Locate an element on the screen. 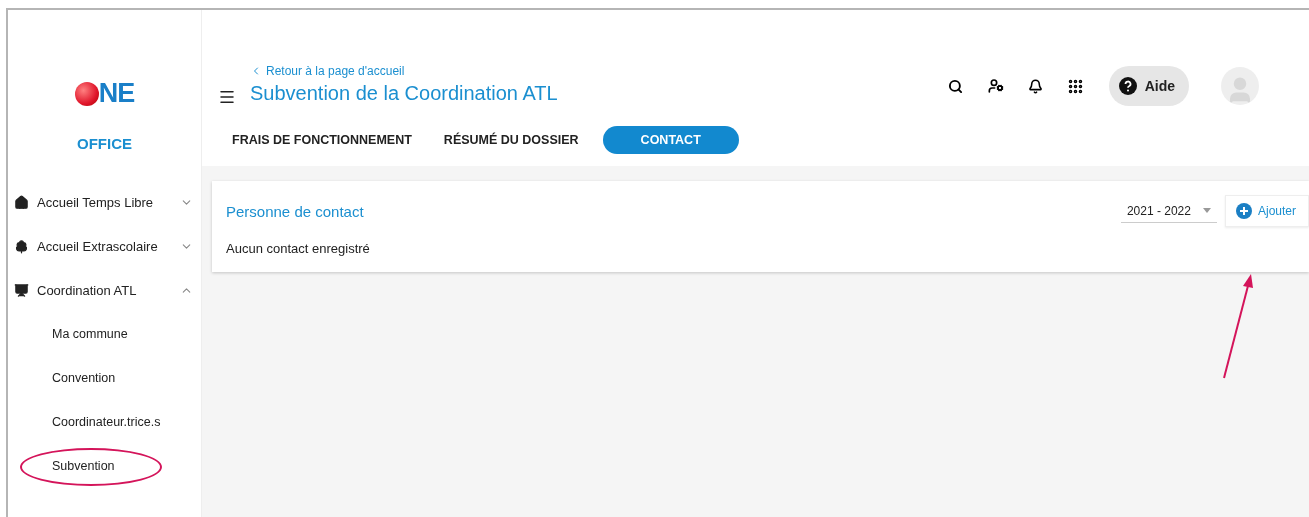  year-select: 2021 - 2022 is located at coordinates (1168, 211).